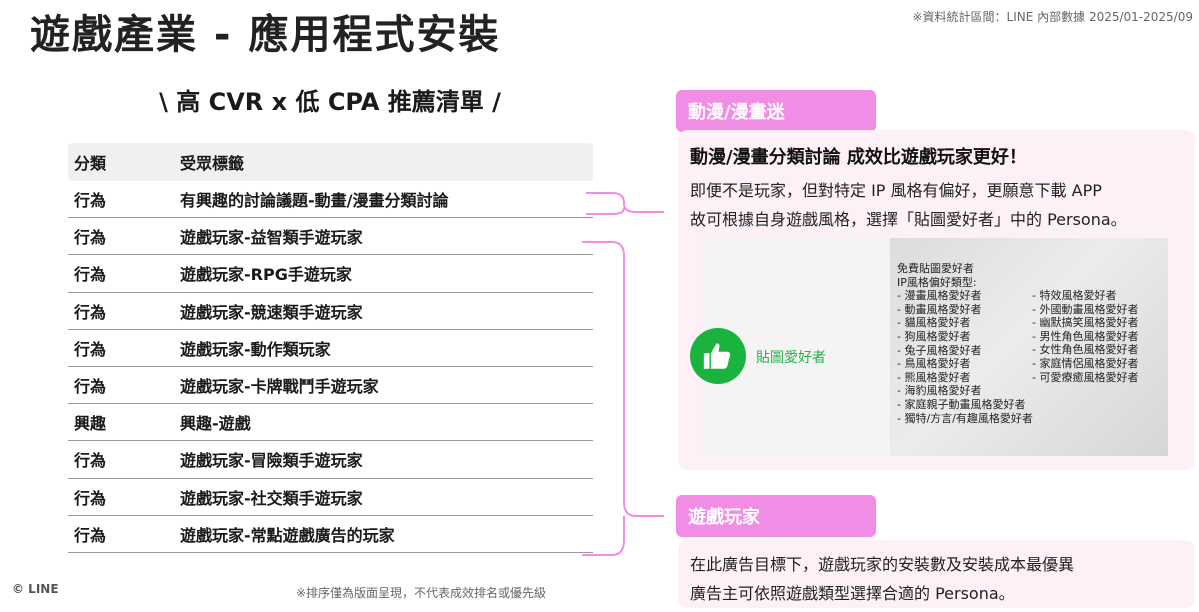  Describe the element at coordinates (1074, 295) in the screenshot. I see `persona-item: - 特效風格愛好者` at that location.